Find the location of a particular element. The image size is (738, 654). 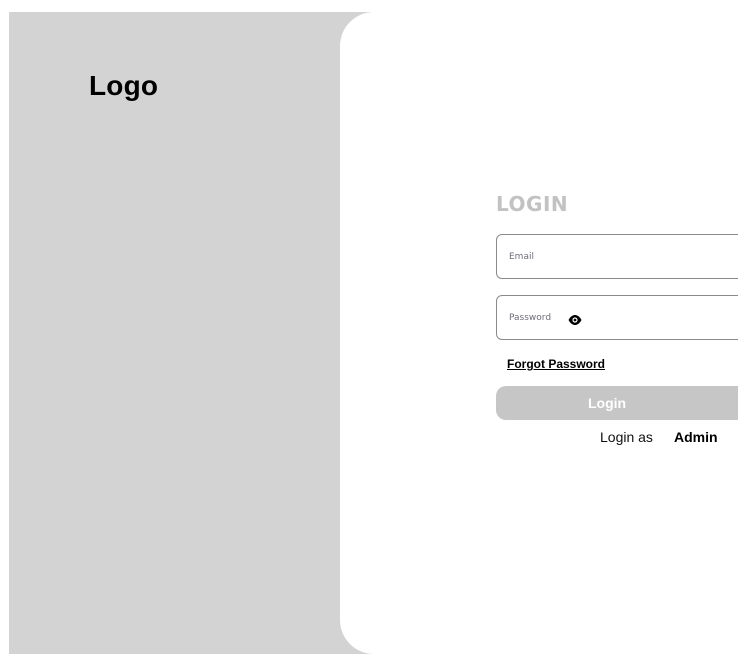

password-input is located at coordinates (536, 317).